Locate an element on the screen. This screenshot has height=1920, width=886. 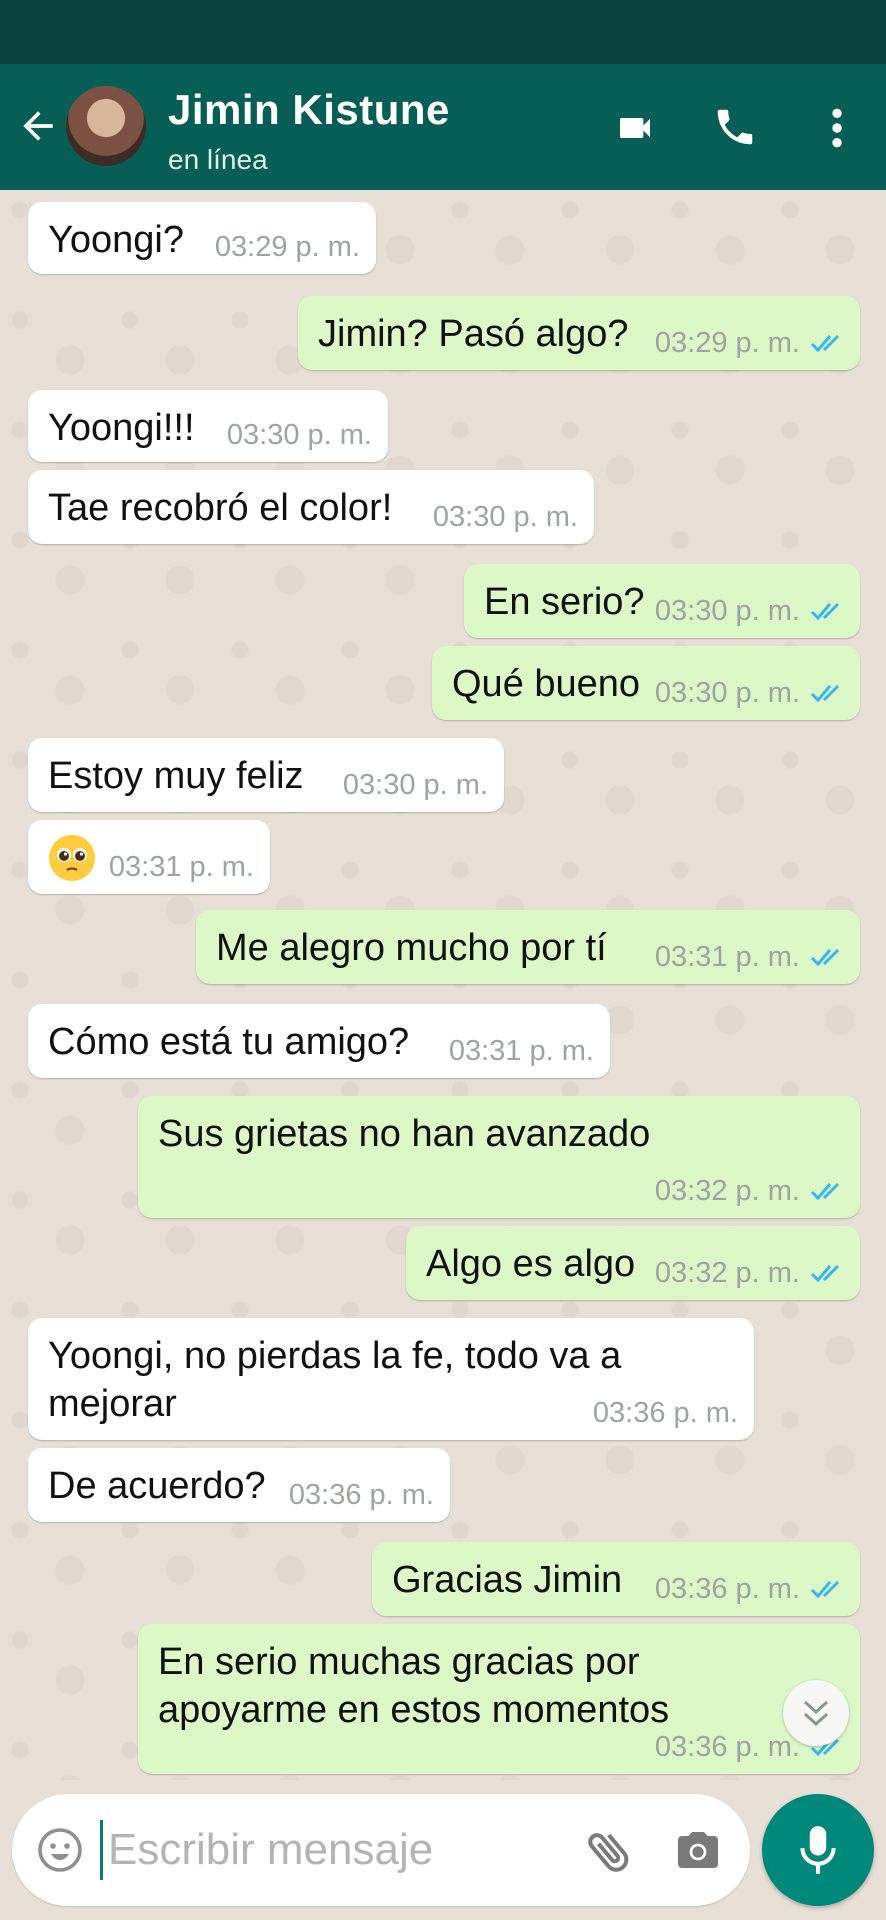
avatar is located at coordinates (106, 126).